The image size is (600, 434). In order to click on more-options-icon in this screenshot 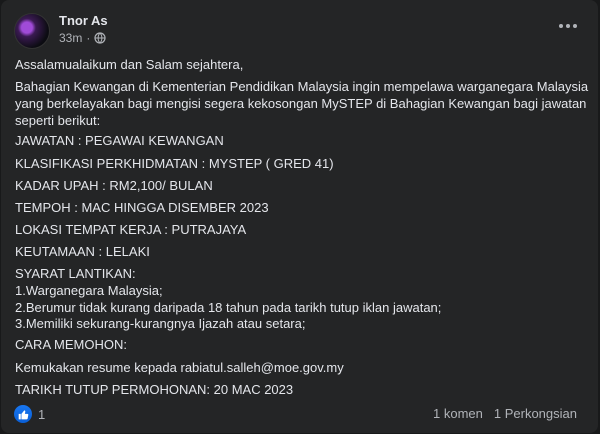, I will do `click(568, 26)`.